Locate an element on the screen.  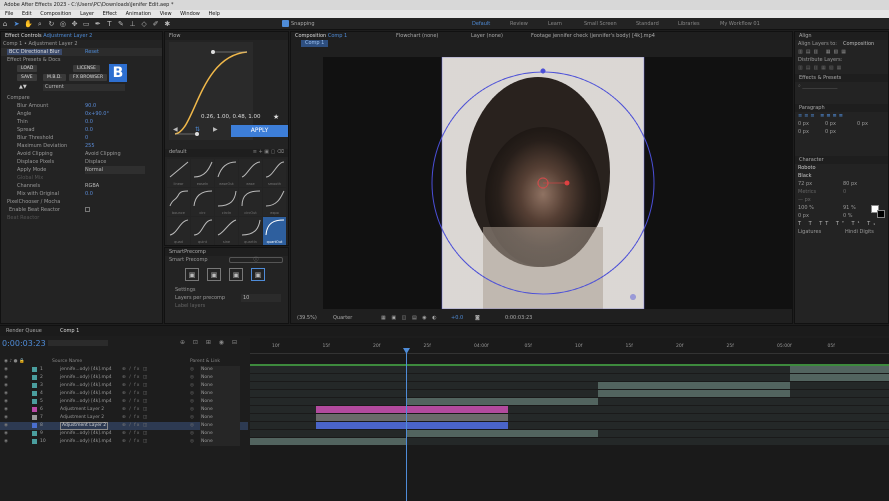
hindi-digits-checkbox: Hindi Digits is located at coordinates (859, 232).